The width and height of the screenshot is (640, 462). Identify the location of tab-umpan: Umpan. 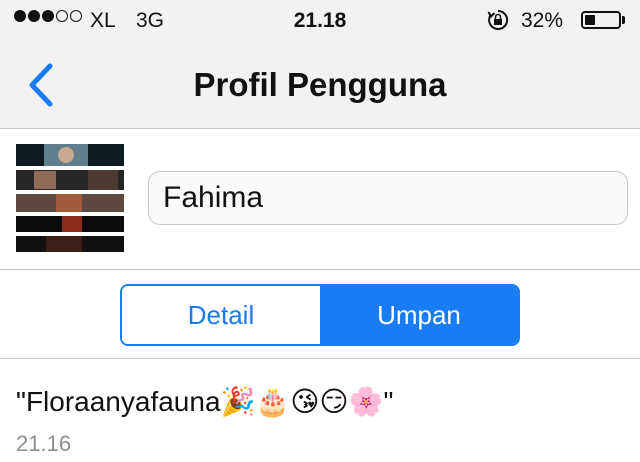
(419, 315).